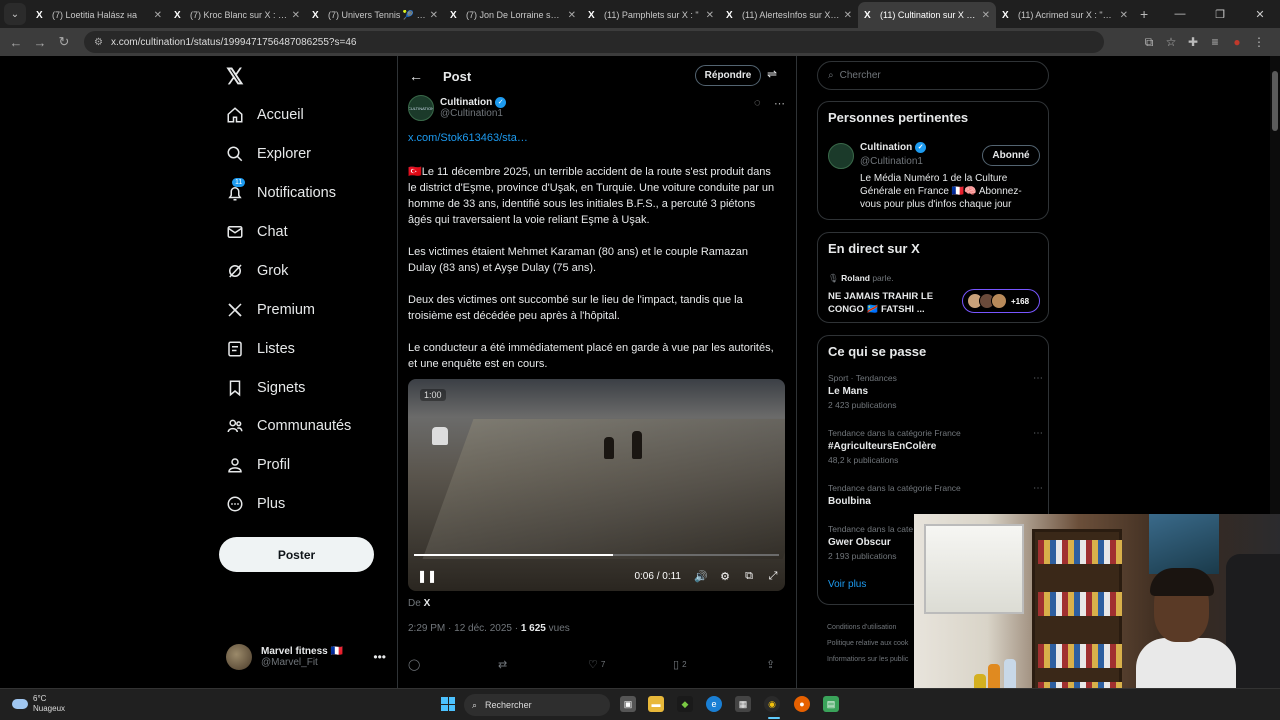  What do you see at coordinates (1180, 14) in the screenshot?
I see `minimize-button: —` at bounding box center [1180, 14].